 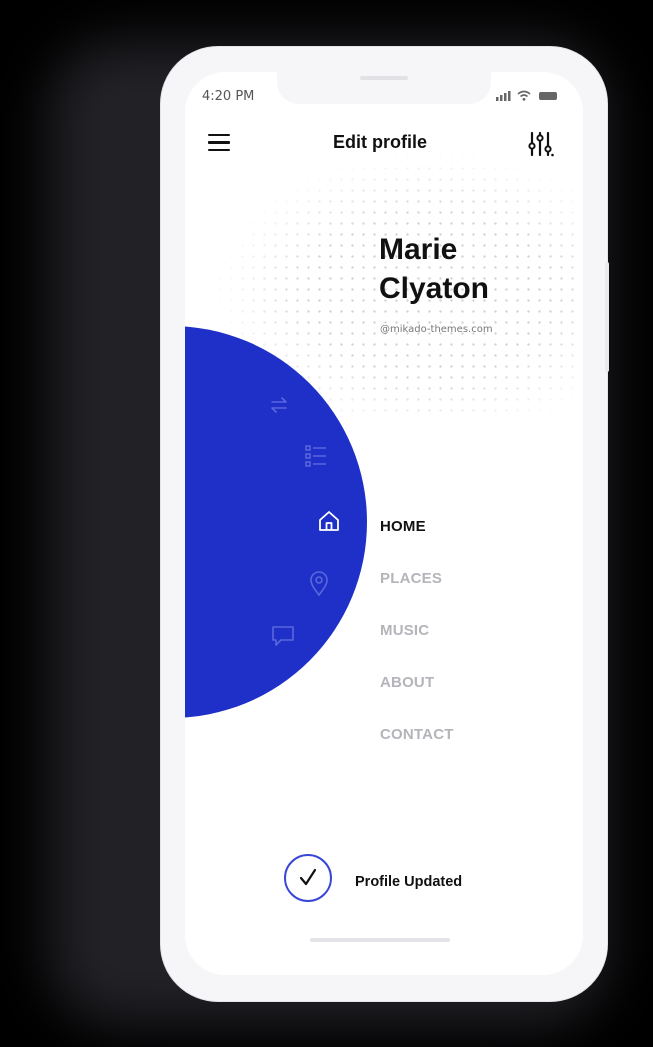 What do you see at coordinates (329, 521) in the screenshot?
I see `home-icon` at bounding box center [329, 521].